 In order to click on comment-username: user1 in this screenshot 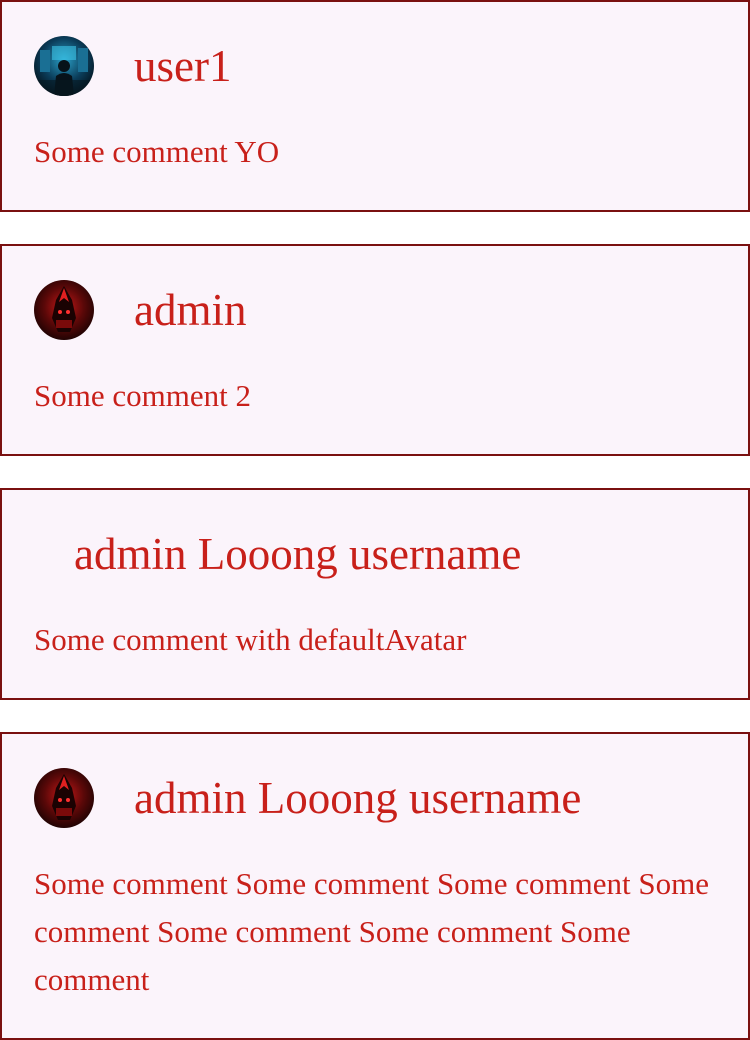, I will do `click(182, 66)`.